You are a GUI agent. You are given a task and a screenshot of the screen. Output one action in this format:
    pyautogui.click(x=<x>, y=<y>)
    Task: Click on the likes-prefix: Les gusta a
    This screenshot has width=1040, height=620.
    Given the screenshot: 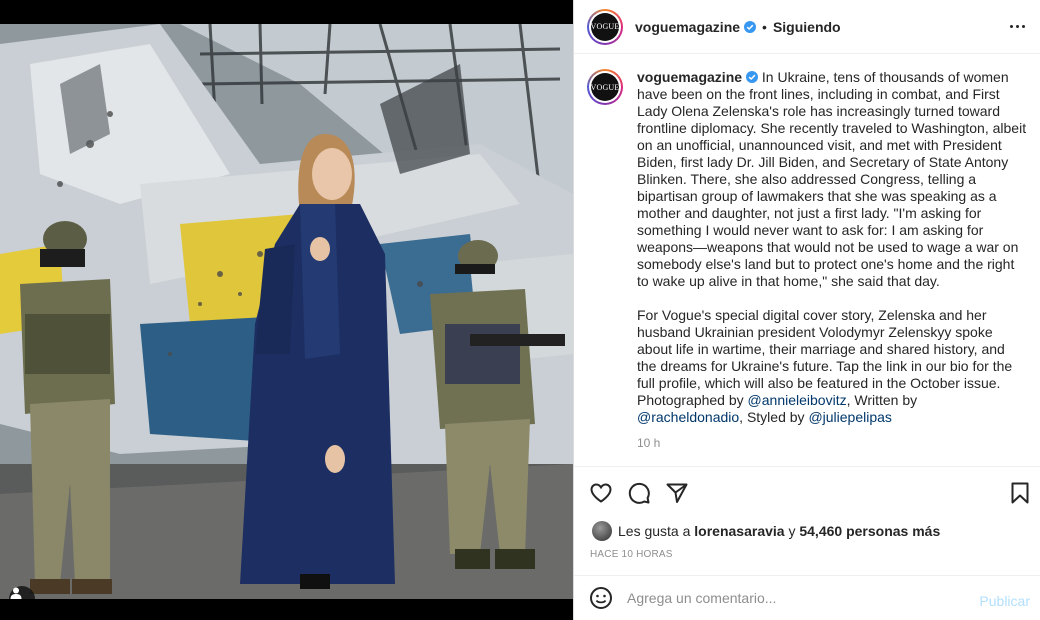 What is the action you would take?
    pyautogui.click(x=654, y=531)
    